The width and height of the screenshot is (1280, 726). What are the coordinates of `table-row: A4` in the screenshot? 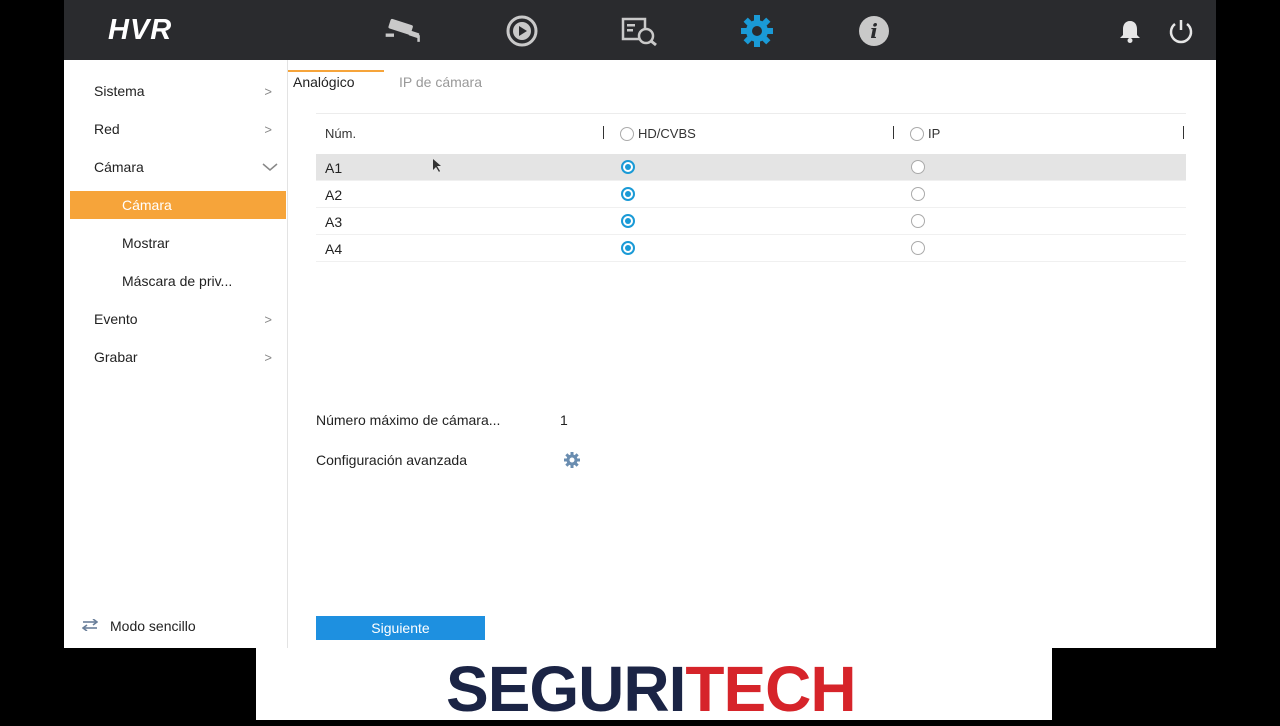 It's located at (751, 248).